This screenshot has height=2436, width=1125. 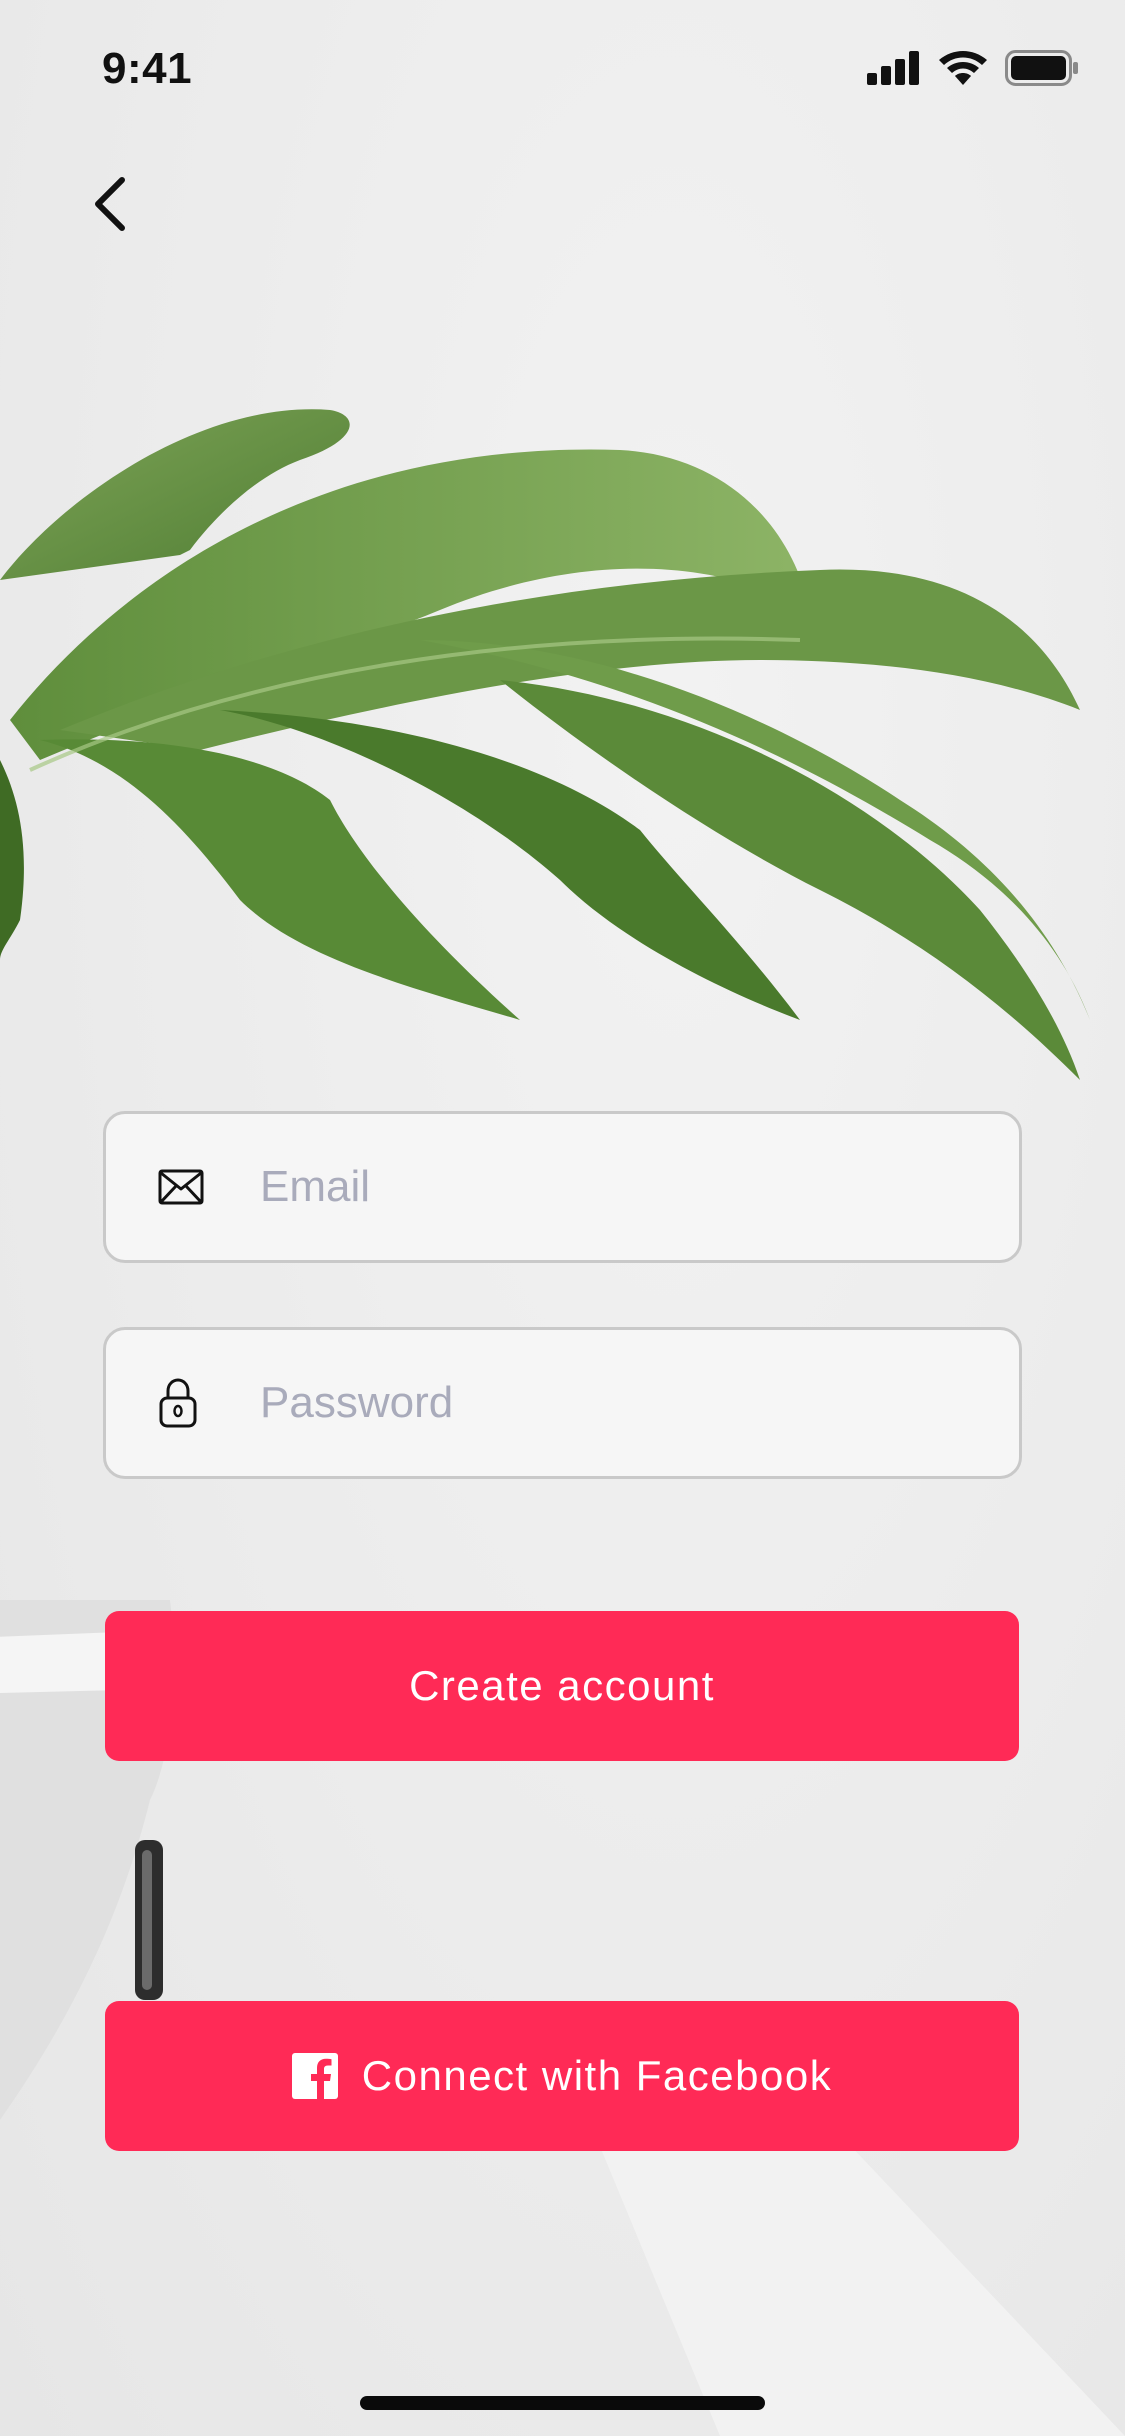 I want to click on create-account-button: Create account, so click(x=562, y=1686).